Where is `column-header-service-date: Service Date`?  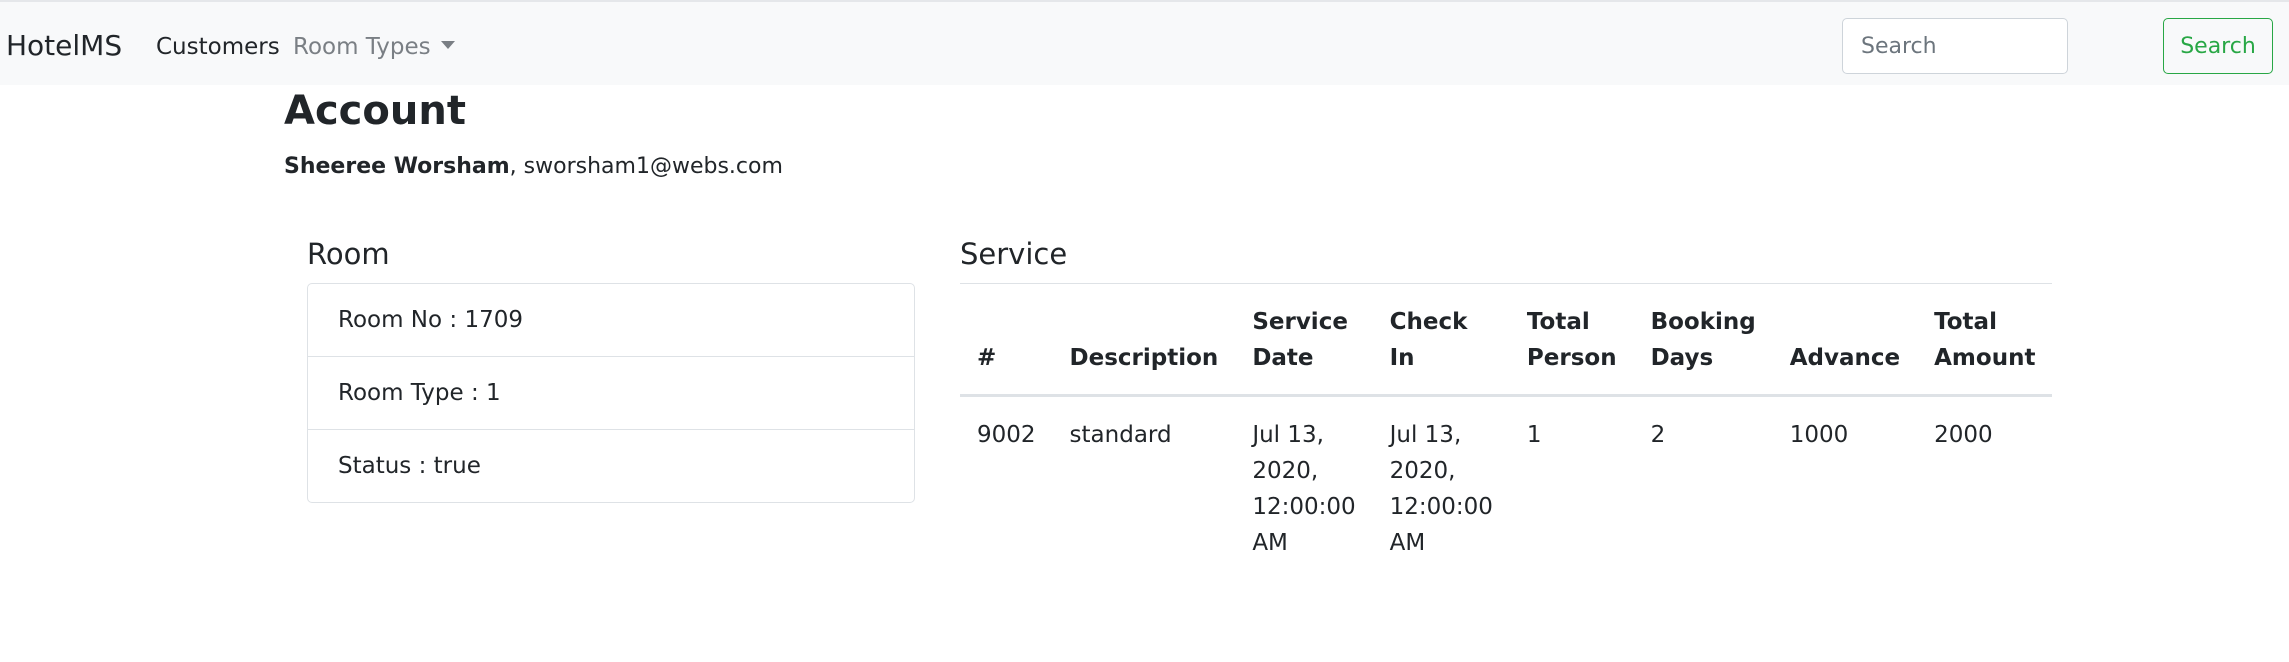 column-header-service-date: Service Date is located at coordinates (1304, 340).